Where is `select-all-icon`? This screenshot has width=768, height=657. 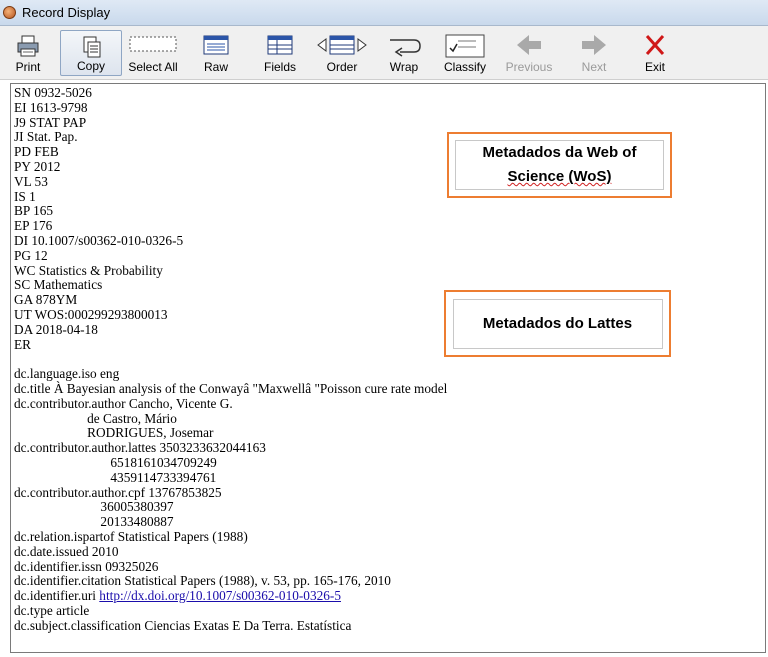
select-all-icon is located at coordinates (153, 44).